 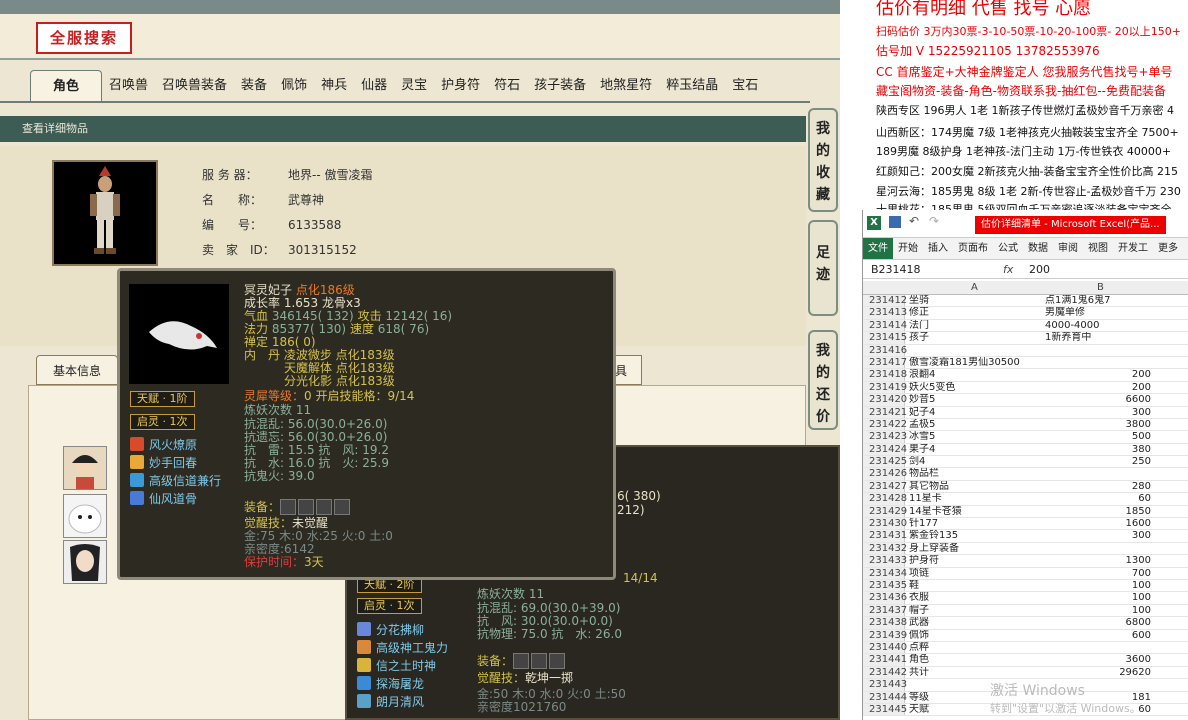 I want to click on sheet-row: 231417 傲雪凌霜181男仙30500, so click(x=1025, y=363).